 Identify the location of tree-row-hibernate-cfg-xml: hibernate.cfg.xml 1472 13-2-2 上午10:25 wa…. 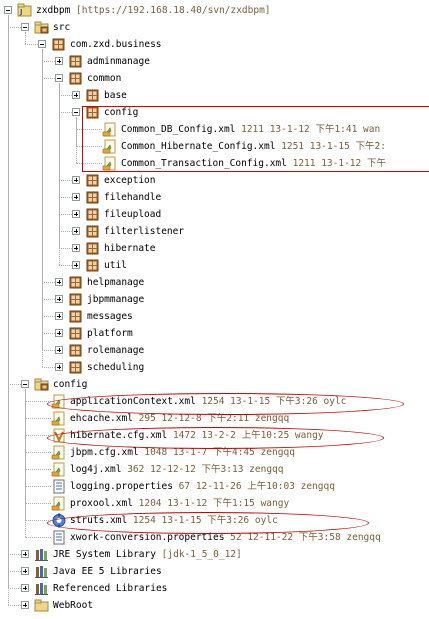
(214, 435).